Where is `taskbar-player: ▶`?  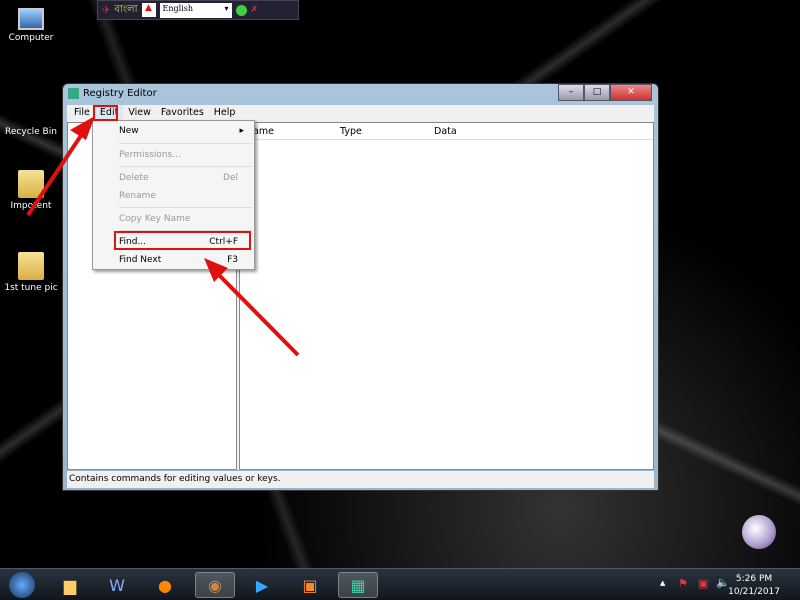
taskbar-player: ▶ is located at coordinates (262, 585).